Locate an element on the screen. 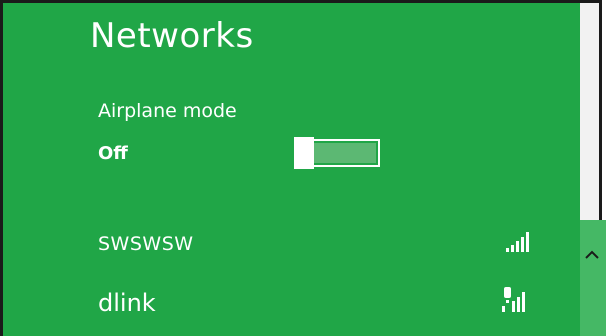 The height and width of the screenshot is (336, 609). airplane-mode-label: Airplane mode is located at coordinates (167, 111).